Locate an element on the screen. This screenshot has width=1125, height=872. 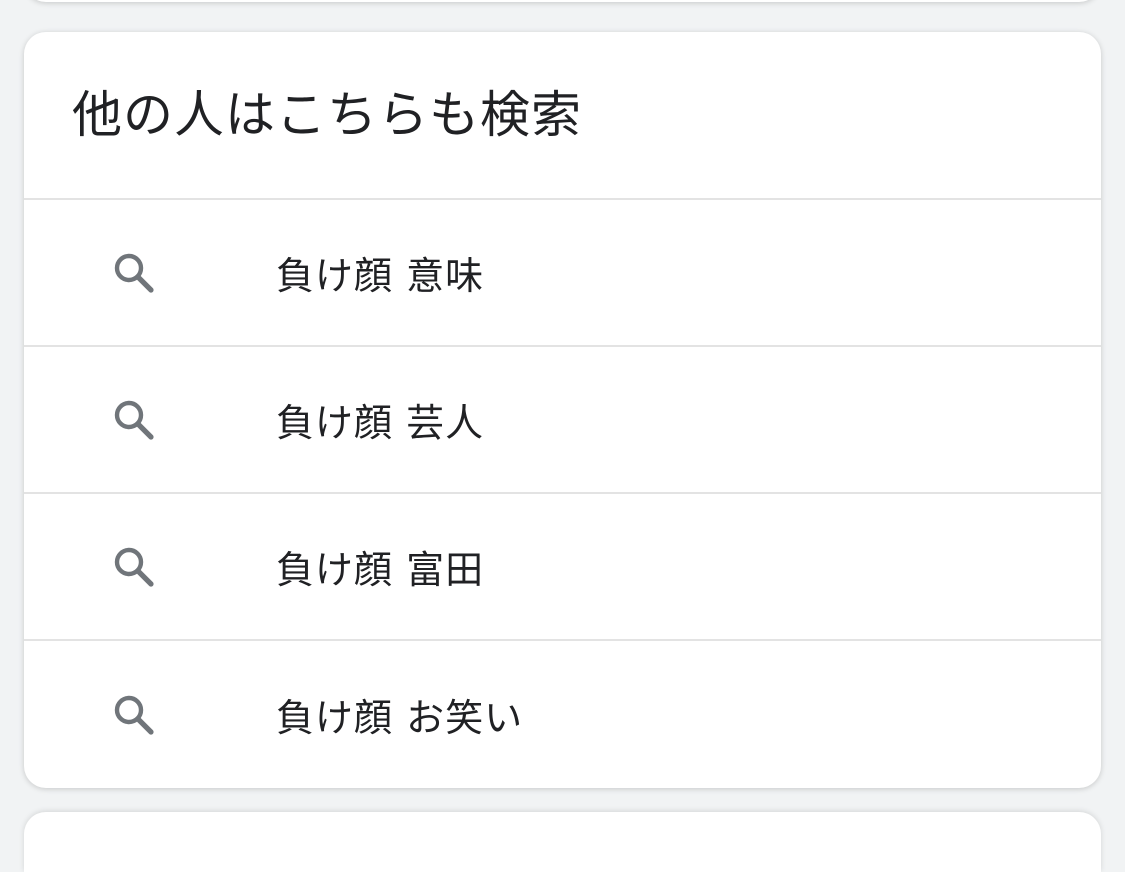
related-search-label: 負け顔 お笑い is located at coordinates (400, 718).